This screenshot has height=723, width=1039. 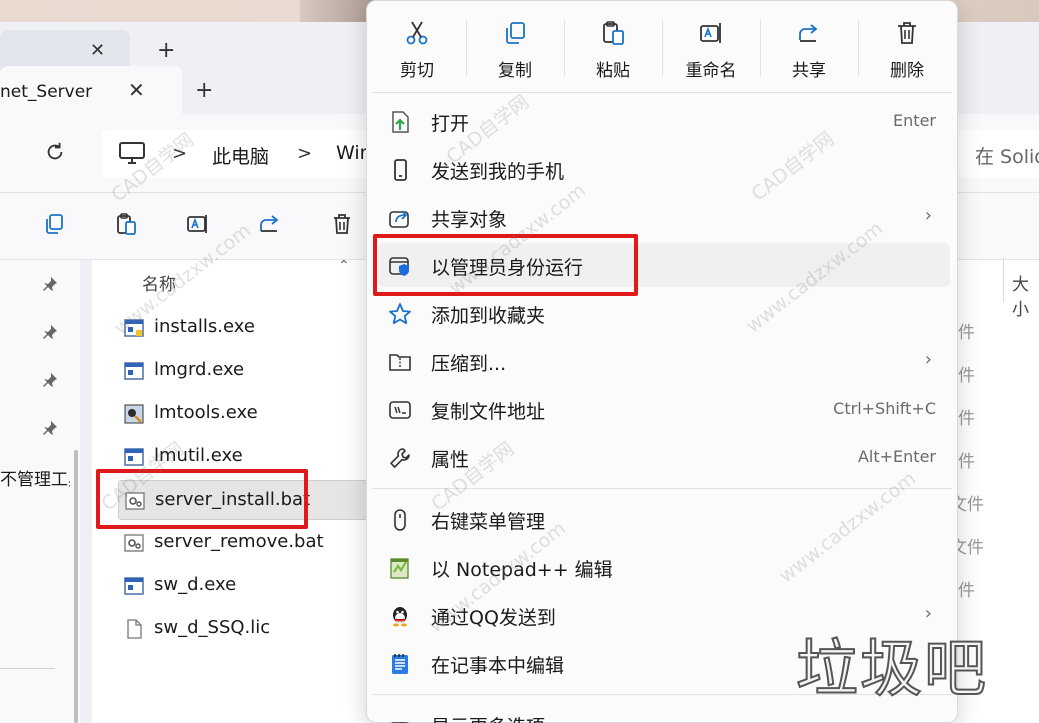 I want to click on file-row: lmgrd.exe, so click(x=245, y=371).